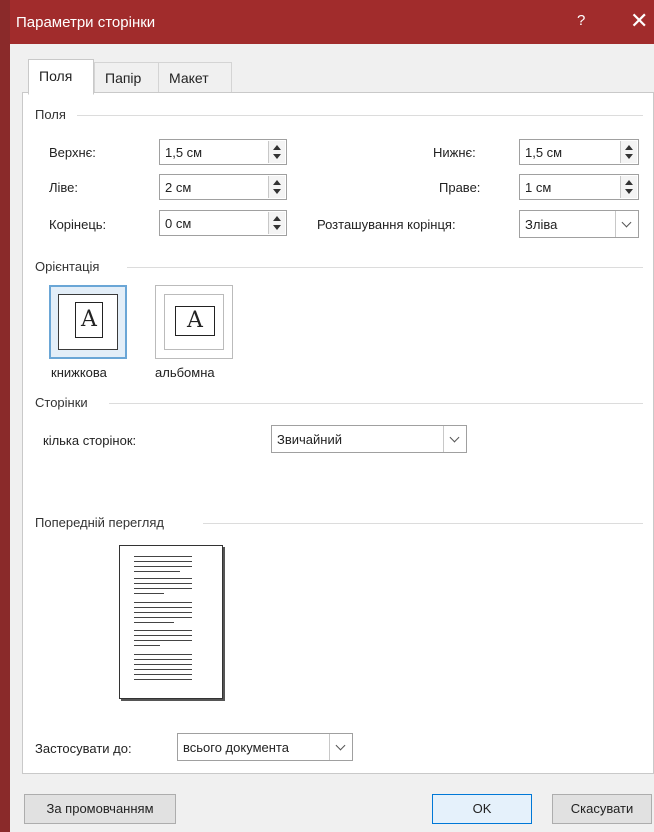 This screenshot has height=832, width=654. What do you see at coordinates (78, 224) in the screenshot?
I see `gutter-label: Корінець:` at bounding box center [78, 224].